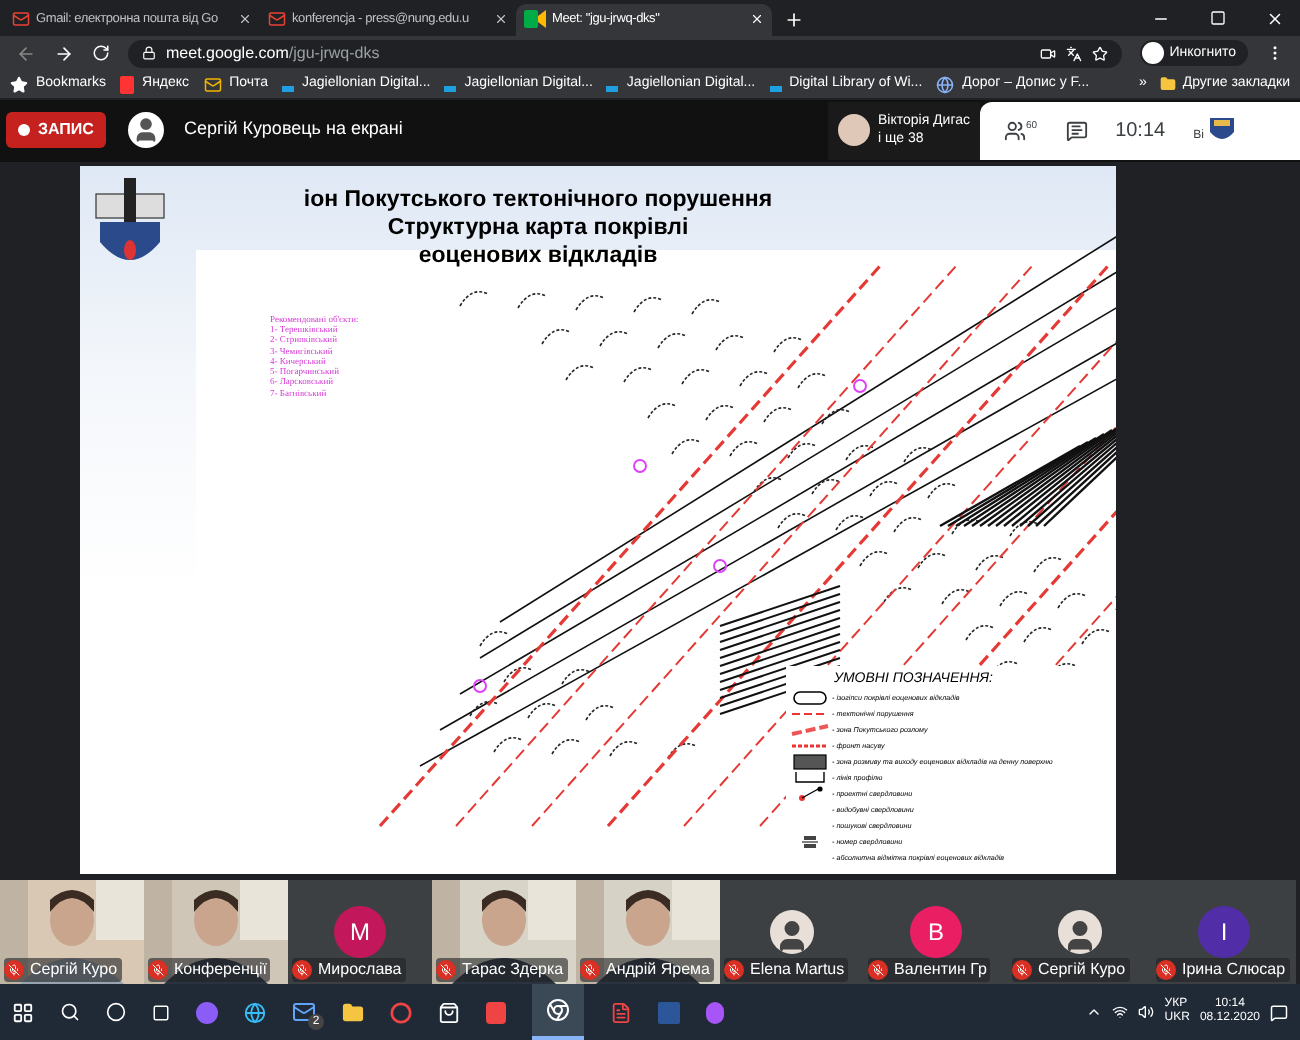  Describe the element at coordinates (810, 698) in the screenshot. I see `contour-symbol-icon` at that location.